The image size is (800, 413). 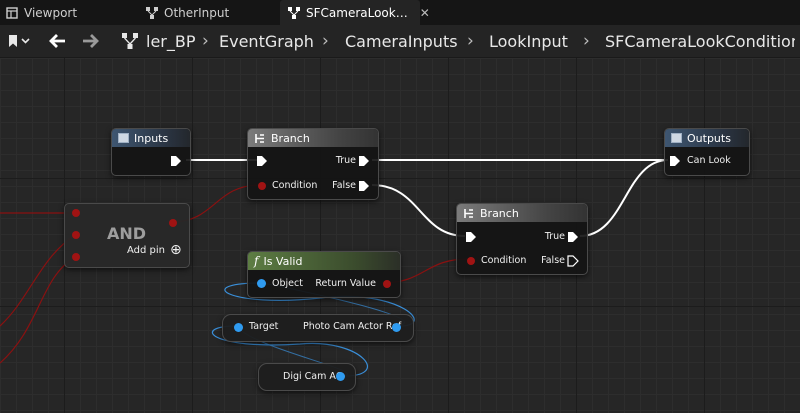 What do you see at coordinates (176, 161) in the screenshot?
I see `exec-out-pin` at bounding box center [176, 161].